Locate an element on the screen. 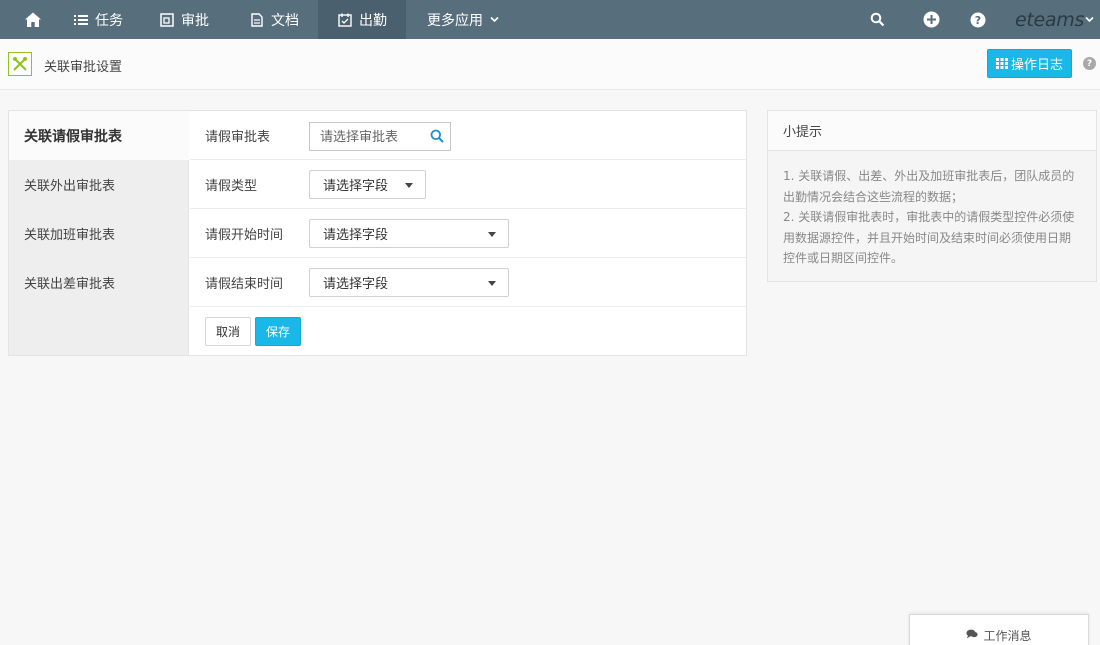  chat-icon is located at coordinates (972, 634).